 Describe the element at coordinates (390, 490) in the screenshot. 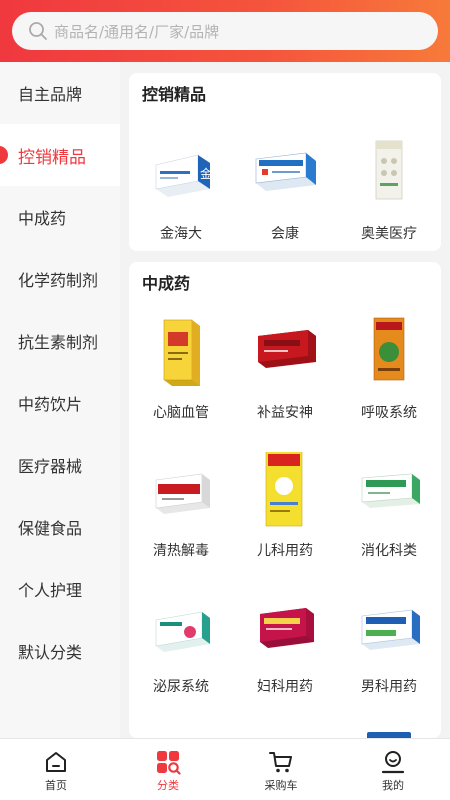

I see `green-white-medicine-box-icon` at that location.